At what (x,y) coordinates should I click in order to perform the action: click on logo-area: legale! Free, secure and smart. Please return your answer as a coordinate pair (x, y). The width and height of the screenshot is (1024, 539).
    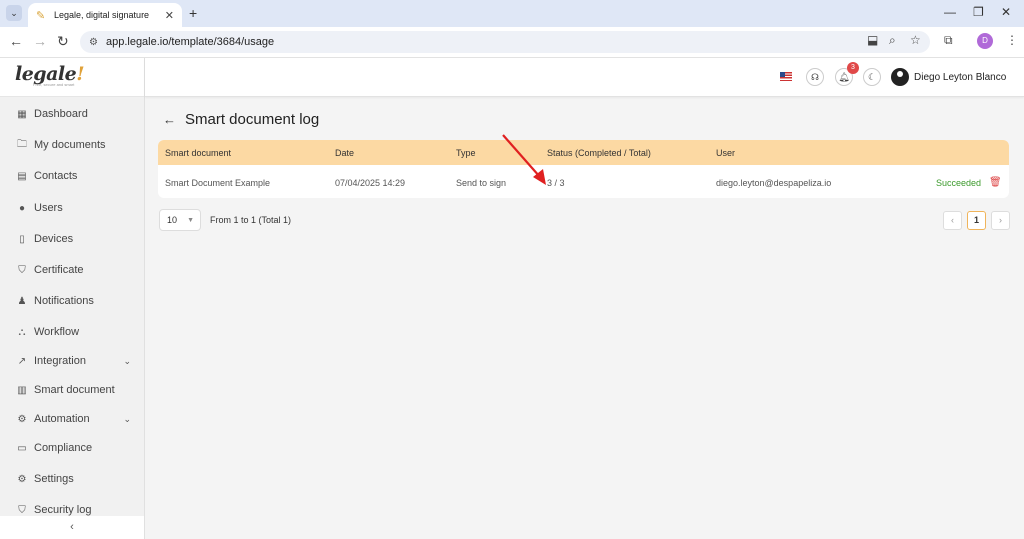
    Looking at the image, I should click on (72, 77).